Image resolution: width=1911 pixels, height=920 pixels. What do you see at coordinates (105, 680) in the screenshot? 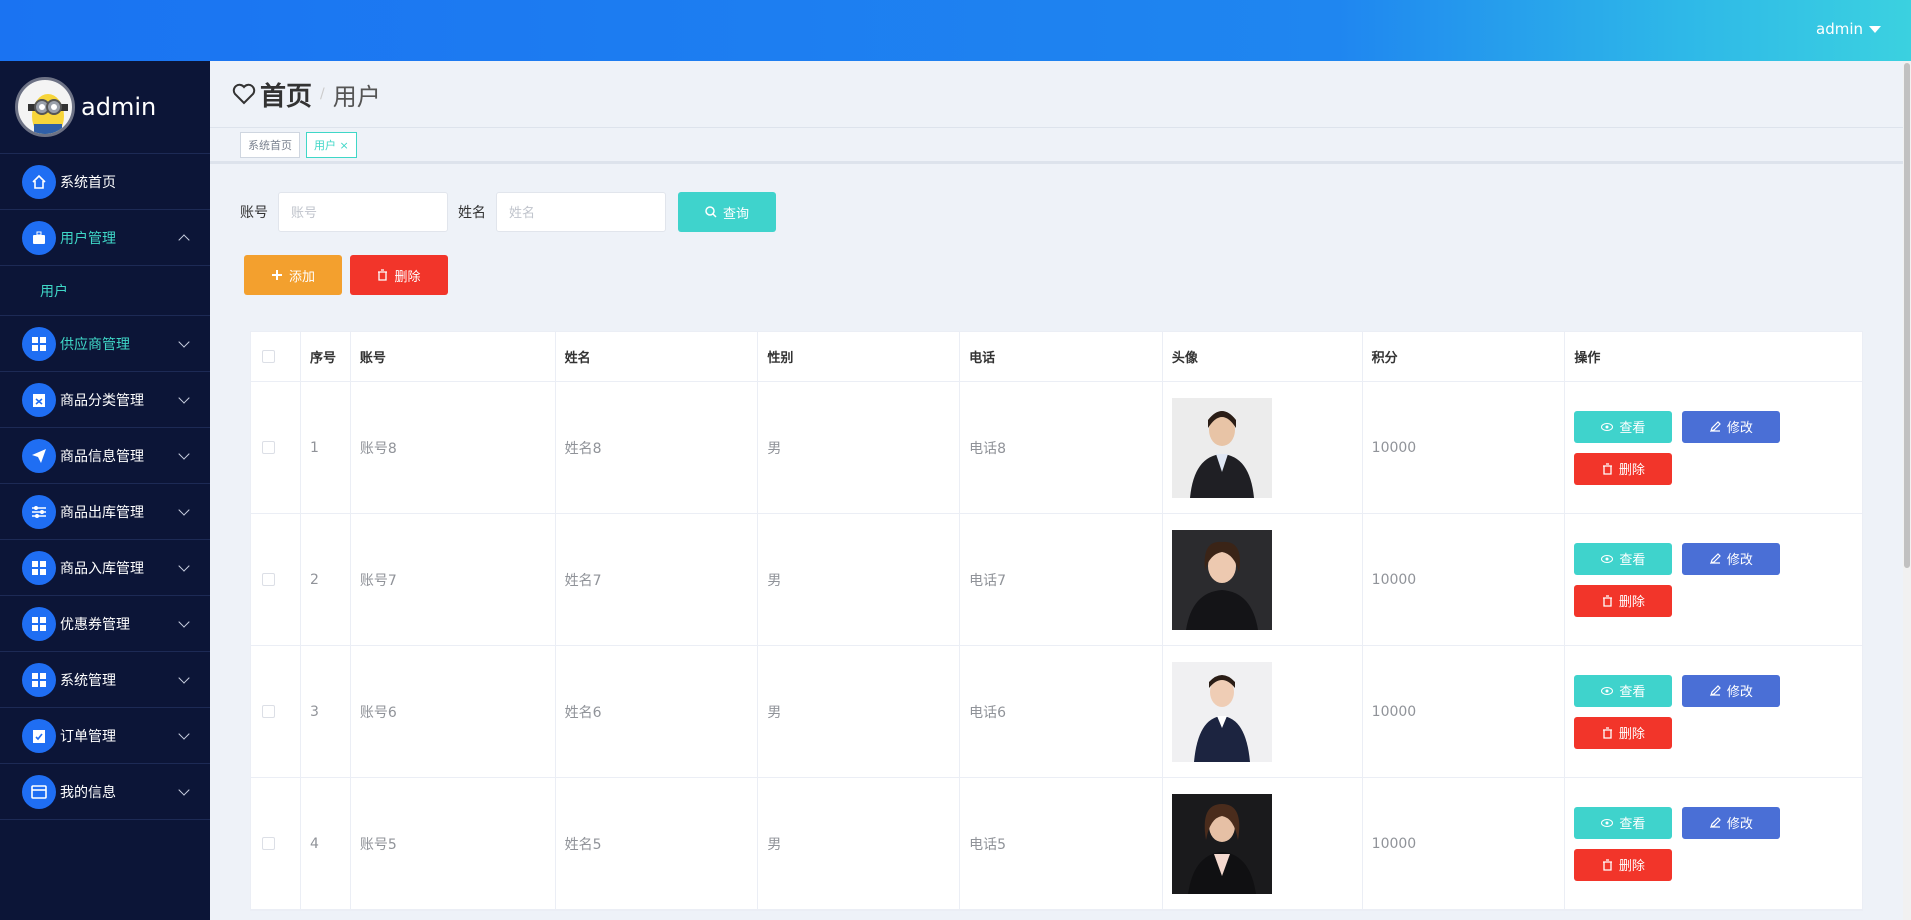
I see `sidebar-item-system-management: 系统管理` at bounding box center [105, 680].